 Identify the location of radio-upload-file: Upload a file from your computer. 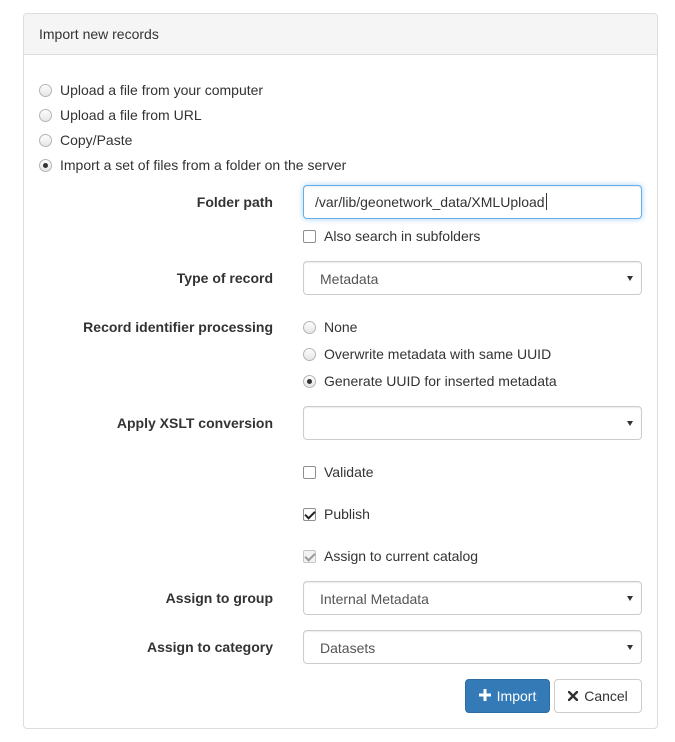
(151, 90).